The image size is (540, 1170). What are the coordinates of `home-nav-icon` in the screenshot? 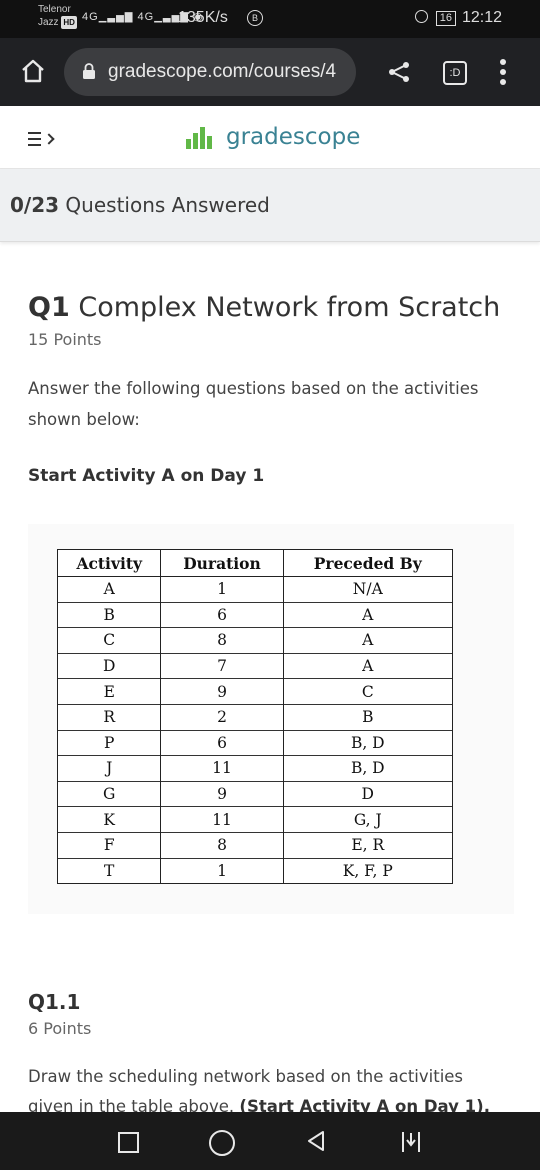 It's located at (222, 1143).